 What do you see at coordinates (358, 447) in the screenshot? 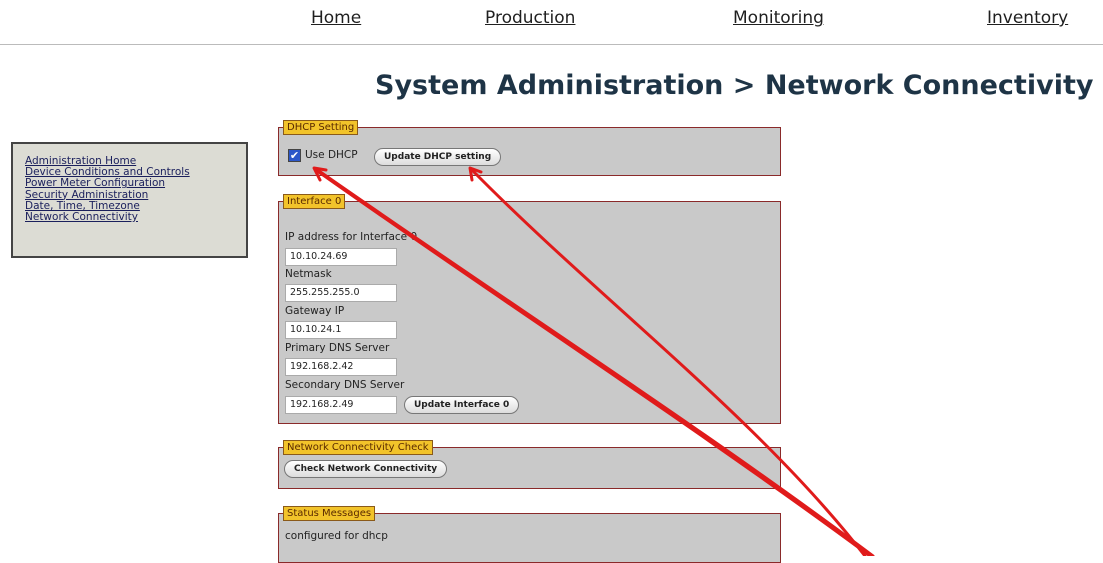
I see `connectivity-check-legend: Network Connectivity Check` at bounding box center [358, 447].